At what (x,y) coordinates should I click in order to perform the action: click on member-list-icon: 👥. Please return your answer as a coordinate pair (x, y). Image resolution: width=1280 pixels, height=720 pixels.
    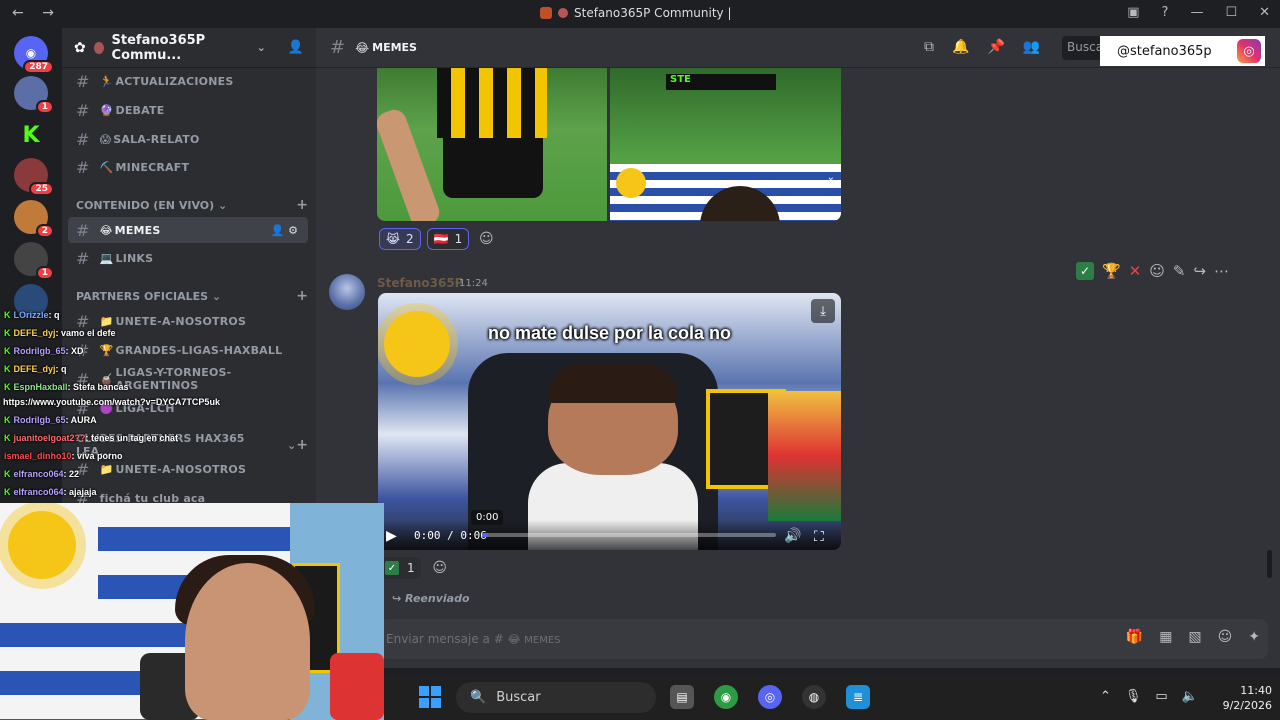
    Looking at the image, I should click on (1031, 47).